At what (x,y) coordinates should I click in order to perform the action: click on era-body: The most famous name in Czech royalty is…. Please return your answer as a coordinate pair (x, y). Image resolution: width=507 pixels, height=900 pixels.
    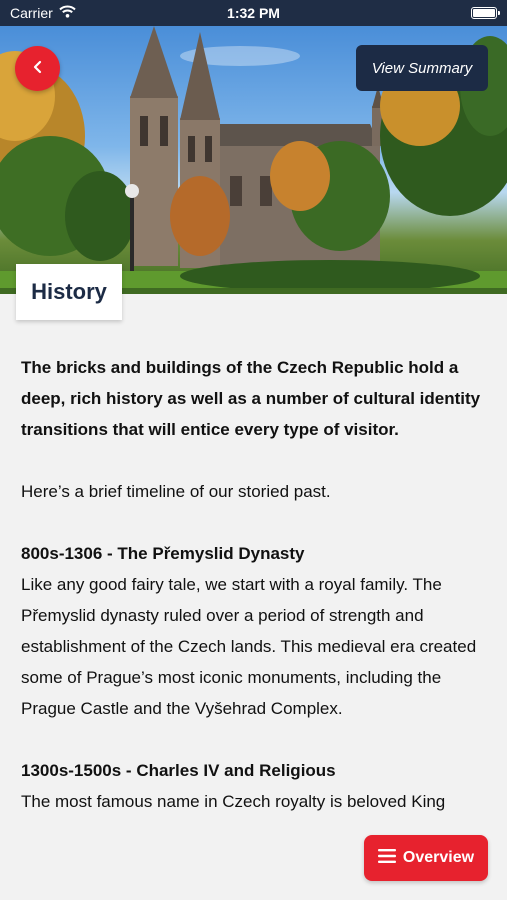
    Looking at the image, I should click on (233, 801).